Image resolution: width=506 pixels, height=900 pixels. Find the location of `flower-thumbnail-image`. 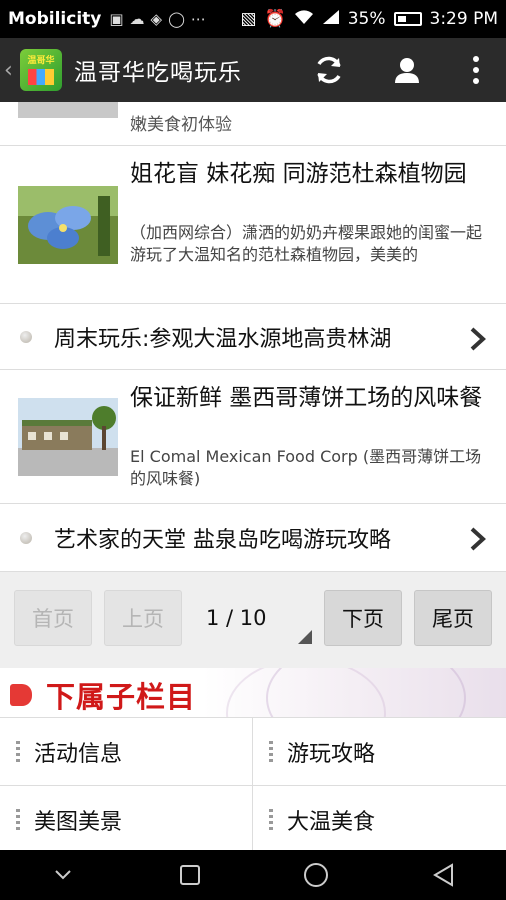

flower-thumbnail-image is located at coordinates (68, 225).